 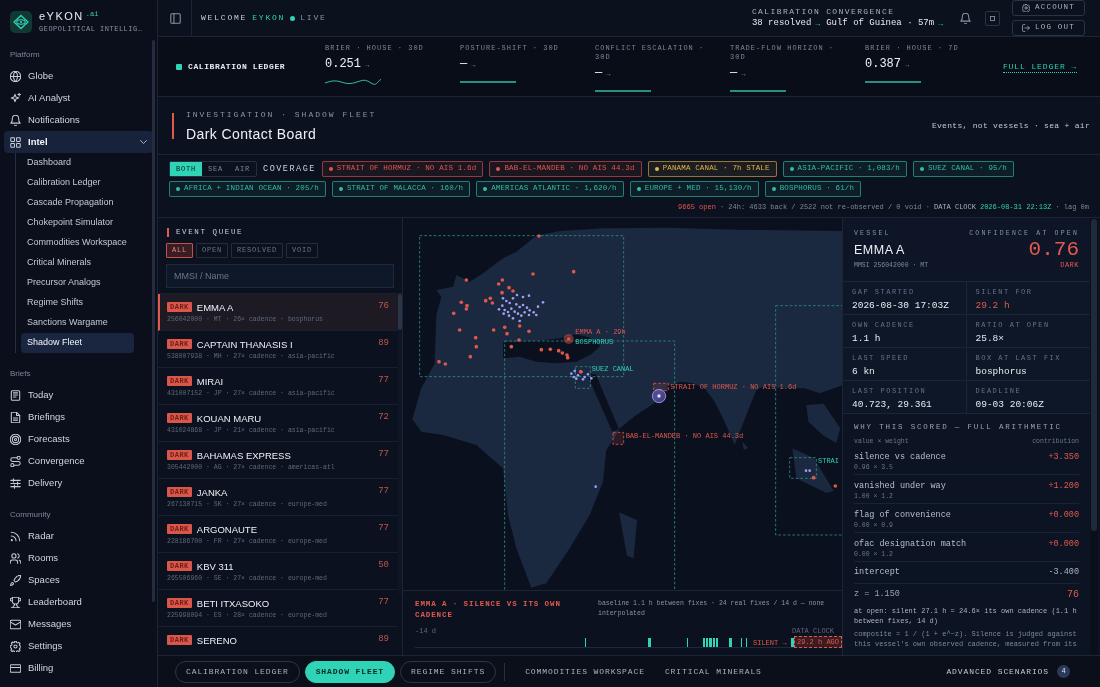 What do you see at coordinates (77, 183) in the screenshot?
I see `nav-subitem: Calibration Ledger` at bounding box center [77, 183].